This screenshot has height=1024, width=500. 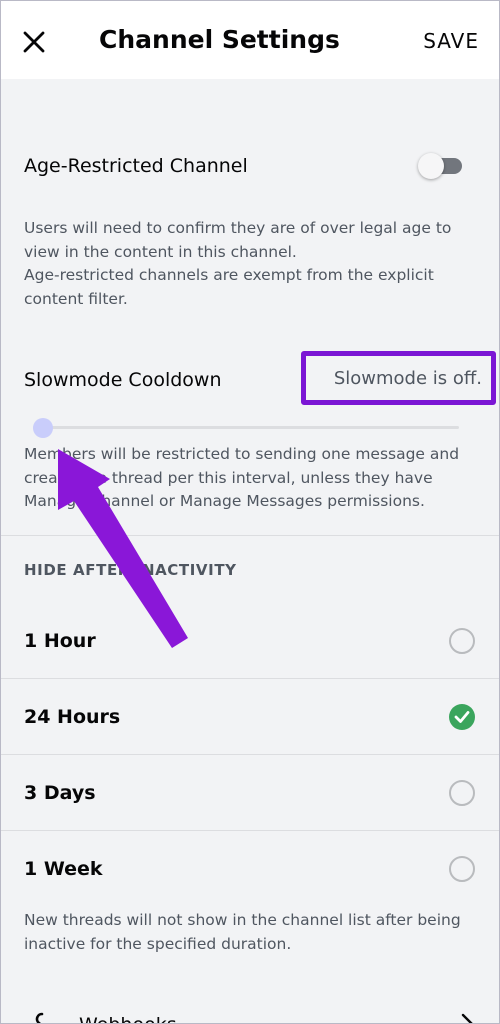 What do you see at coordinates (219, 39) in the screenshot?
I see `page-title: Channel Settings` at bounding box center [219, 39].